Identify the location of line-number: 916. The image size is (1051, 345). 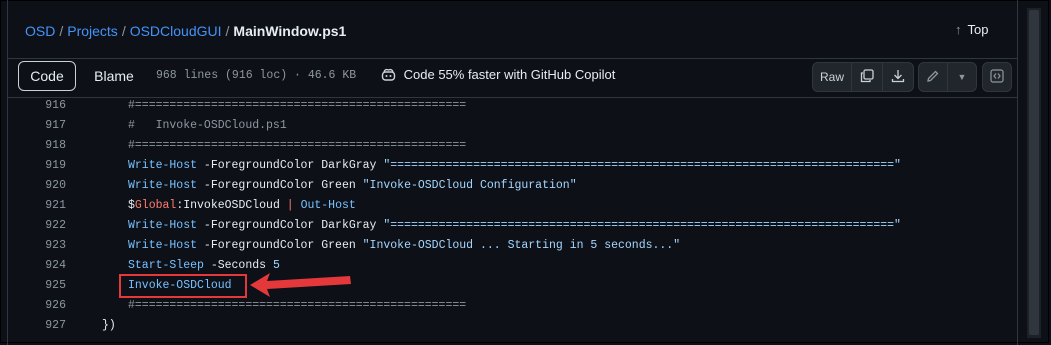
(37, 106).